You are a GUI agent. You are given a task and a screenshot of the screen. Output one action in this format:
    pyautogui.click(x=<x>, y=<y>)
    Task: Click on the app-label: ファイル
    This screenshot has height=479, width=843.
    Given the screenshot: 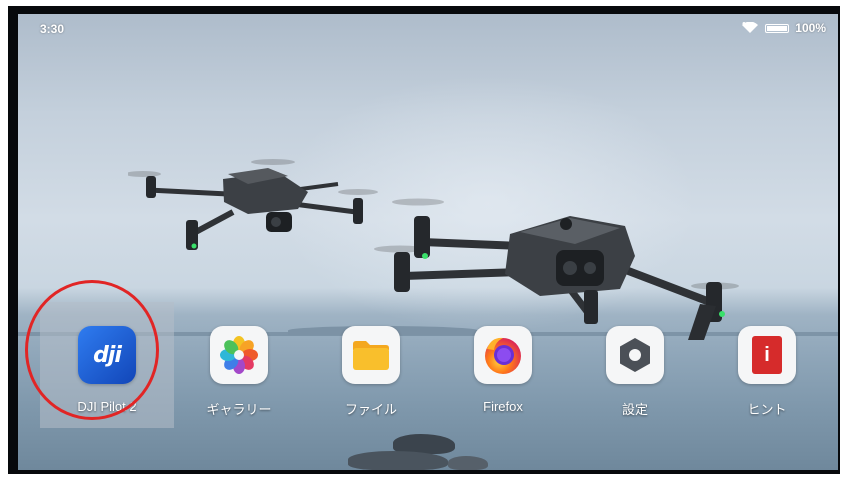 What is the action you would take?
    pyautogui.click(x=370, y=409)
    